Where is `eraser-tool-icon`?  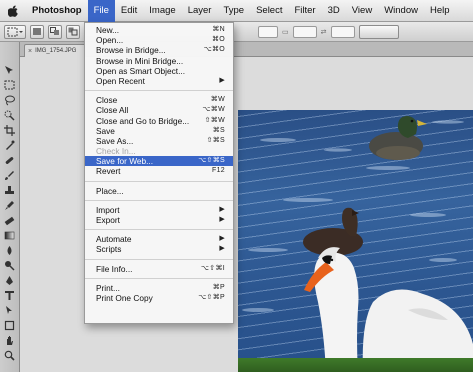
eraser-tool-icon is located at coordinates (10, 220).